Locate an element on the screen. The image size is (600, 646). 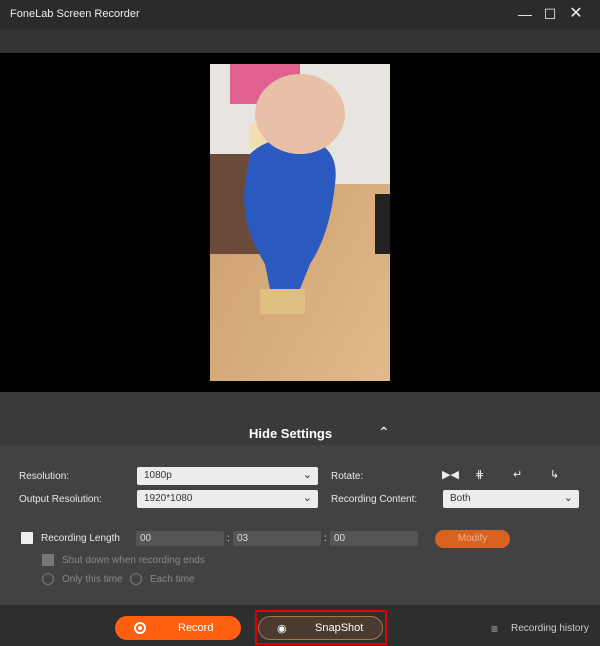
flip-horizontal-icon: ▶◀ is located at coordinates (450, 474).